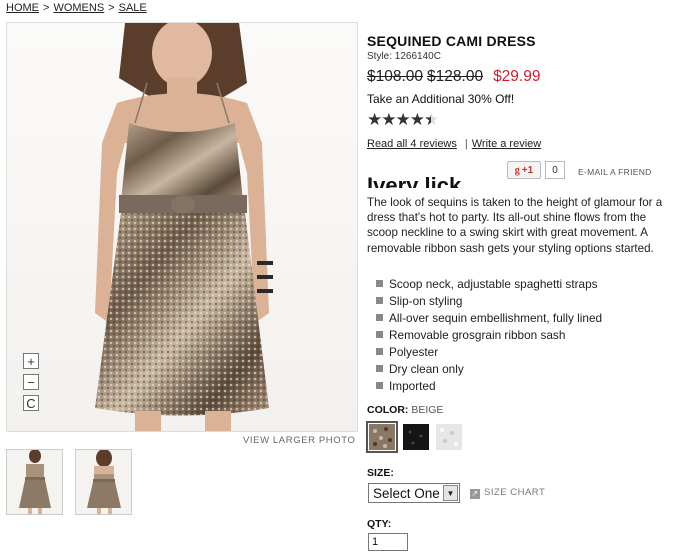 The height and width of the screenshot is (557, 683). Describe the element at coordinates (395, 76) in the screenshot. I see `original-price: $108.00` at that location.